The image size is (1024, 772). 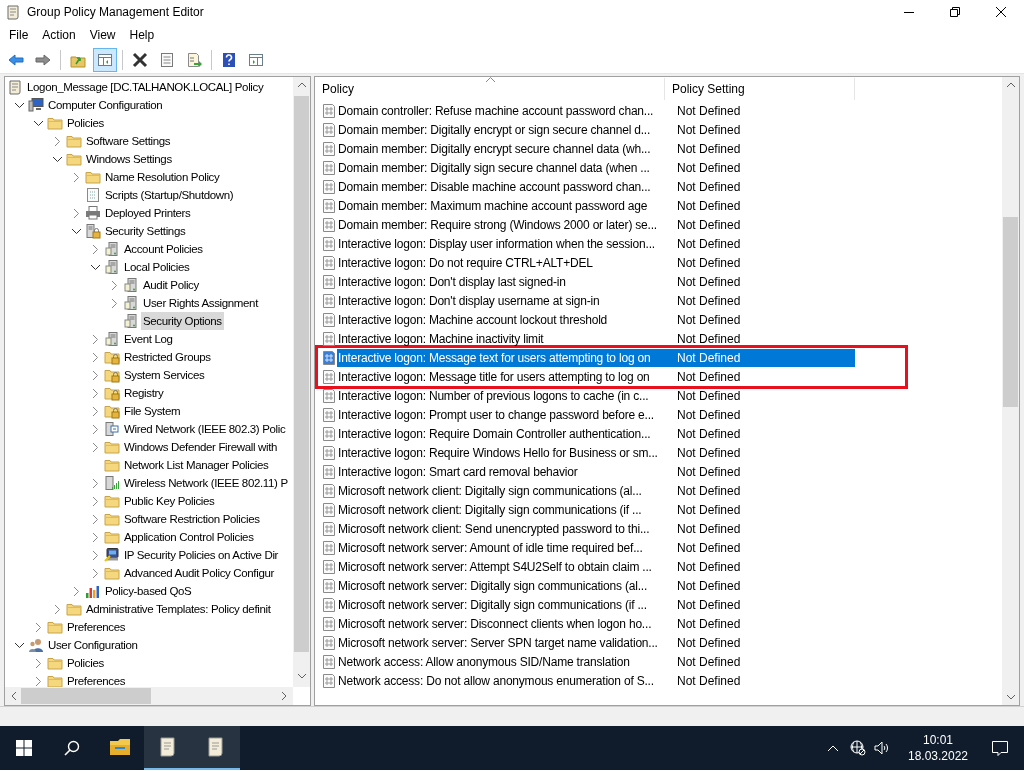 I want to click on tree-item: Security Settings, so click(x=145, y=231).